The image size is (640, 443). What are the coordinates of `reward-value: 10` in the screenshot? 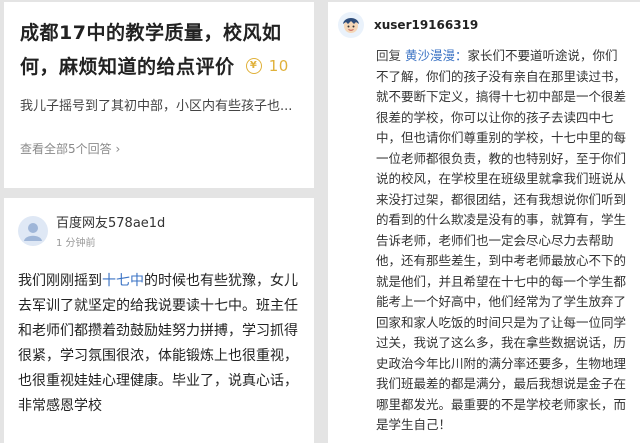 It's located at (278, 65).